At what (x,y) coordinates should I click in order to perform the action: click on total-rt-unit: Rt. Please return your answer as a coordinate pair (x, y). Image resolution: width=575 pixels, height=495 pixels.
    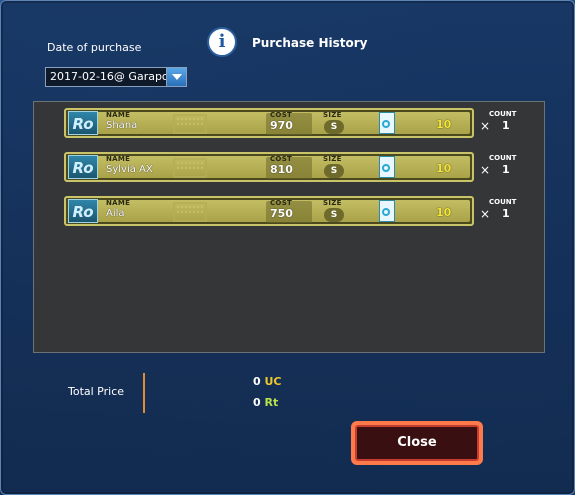
    Looking at the image, I should click on (271, 402).